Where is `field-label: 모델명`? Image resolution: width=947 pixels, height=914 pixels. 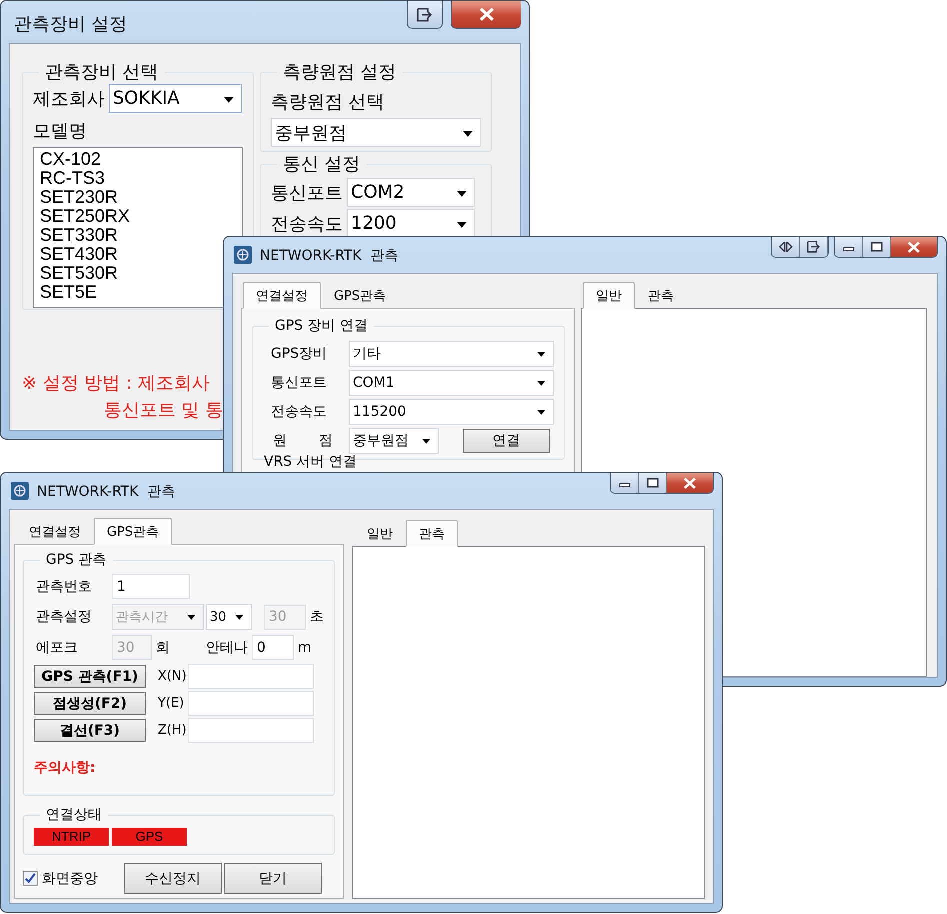 field-label: 모델명 is located at coordinates (60, 131).